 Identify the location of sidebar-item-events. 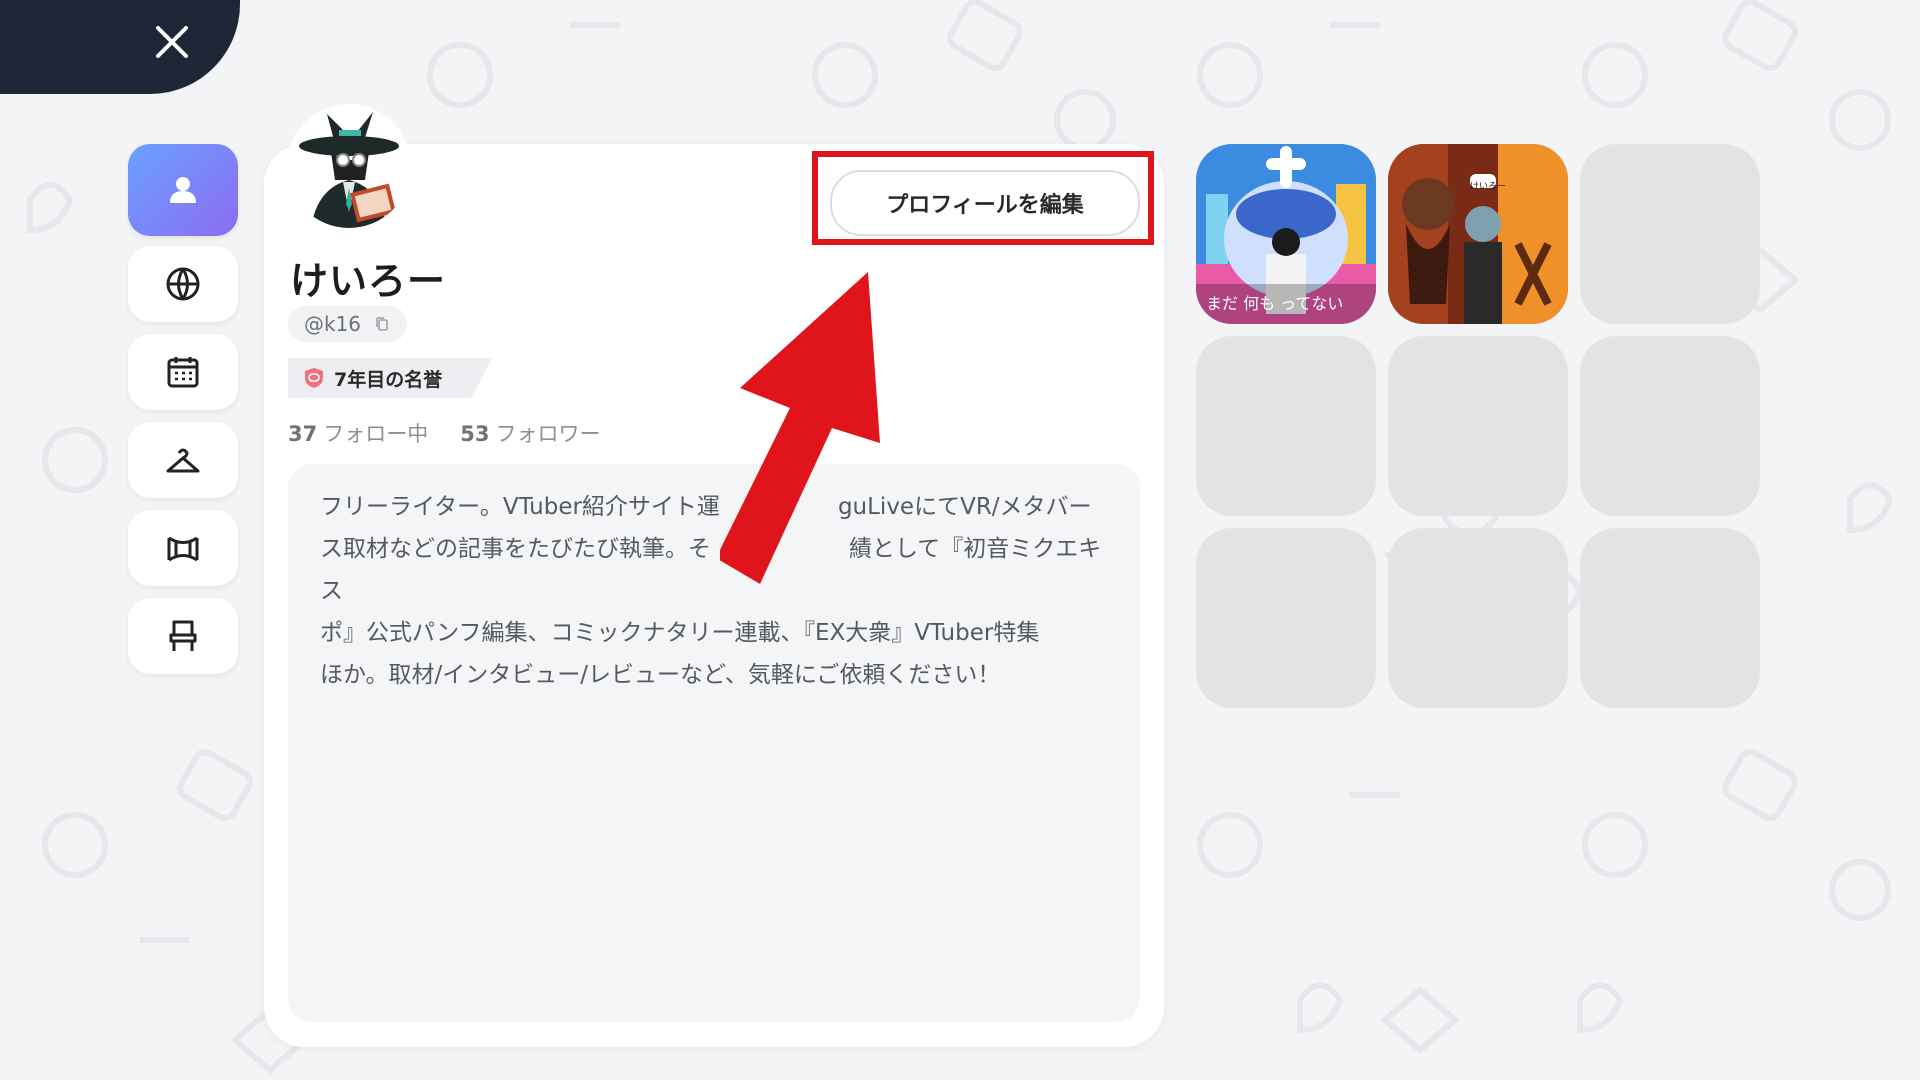
(183, 372).